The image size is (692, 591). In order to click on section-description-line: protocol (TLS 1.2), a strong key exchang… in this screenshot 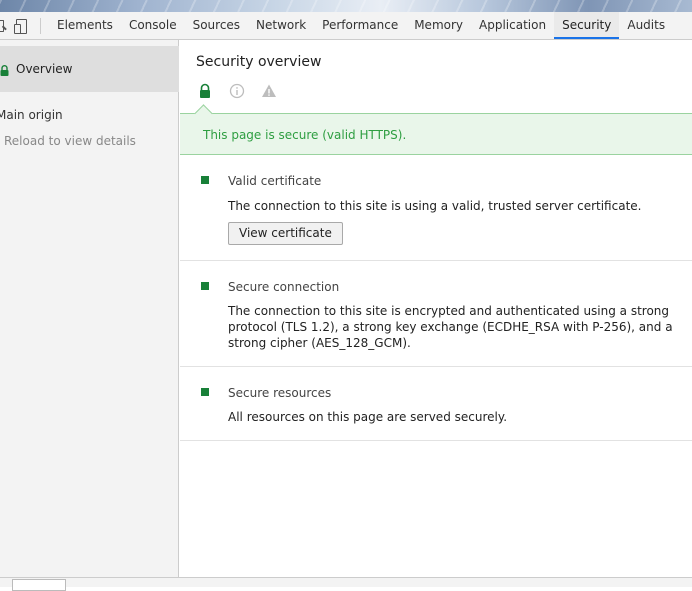, I will do `click(450, 327)`.